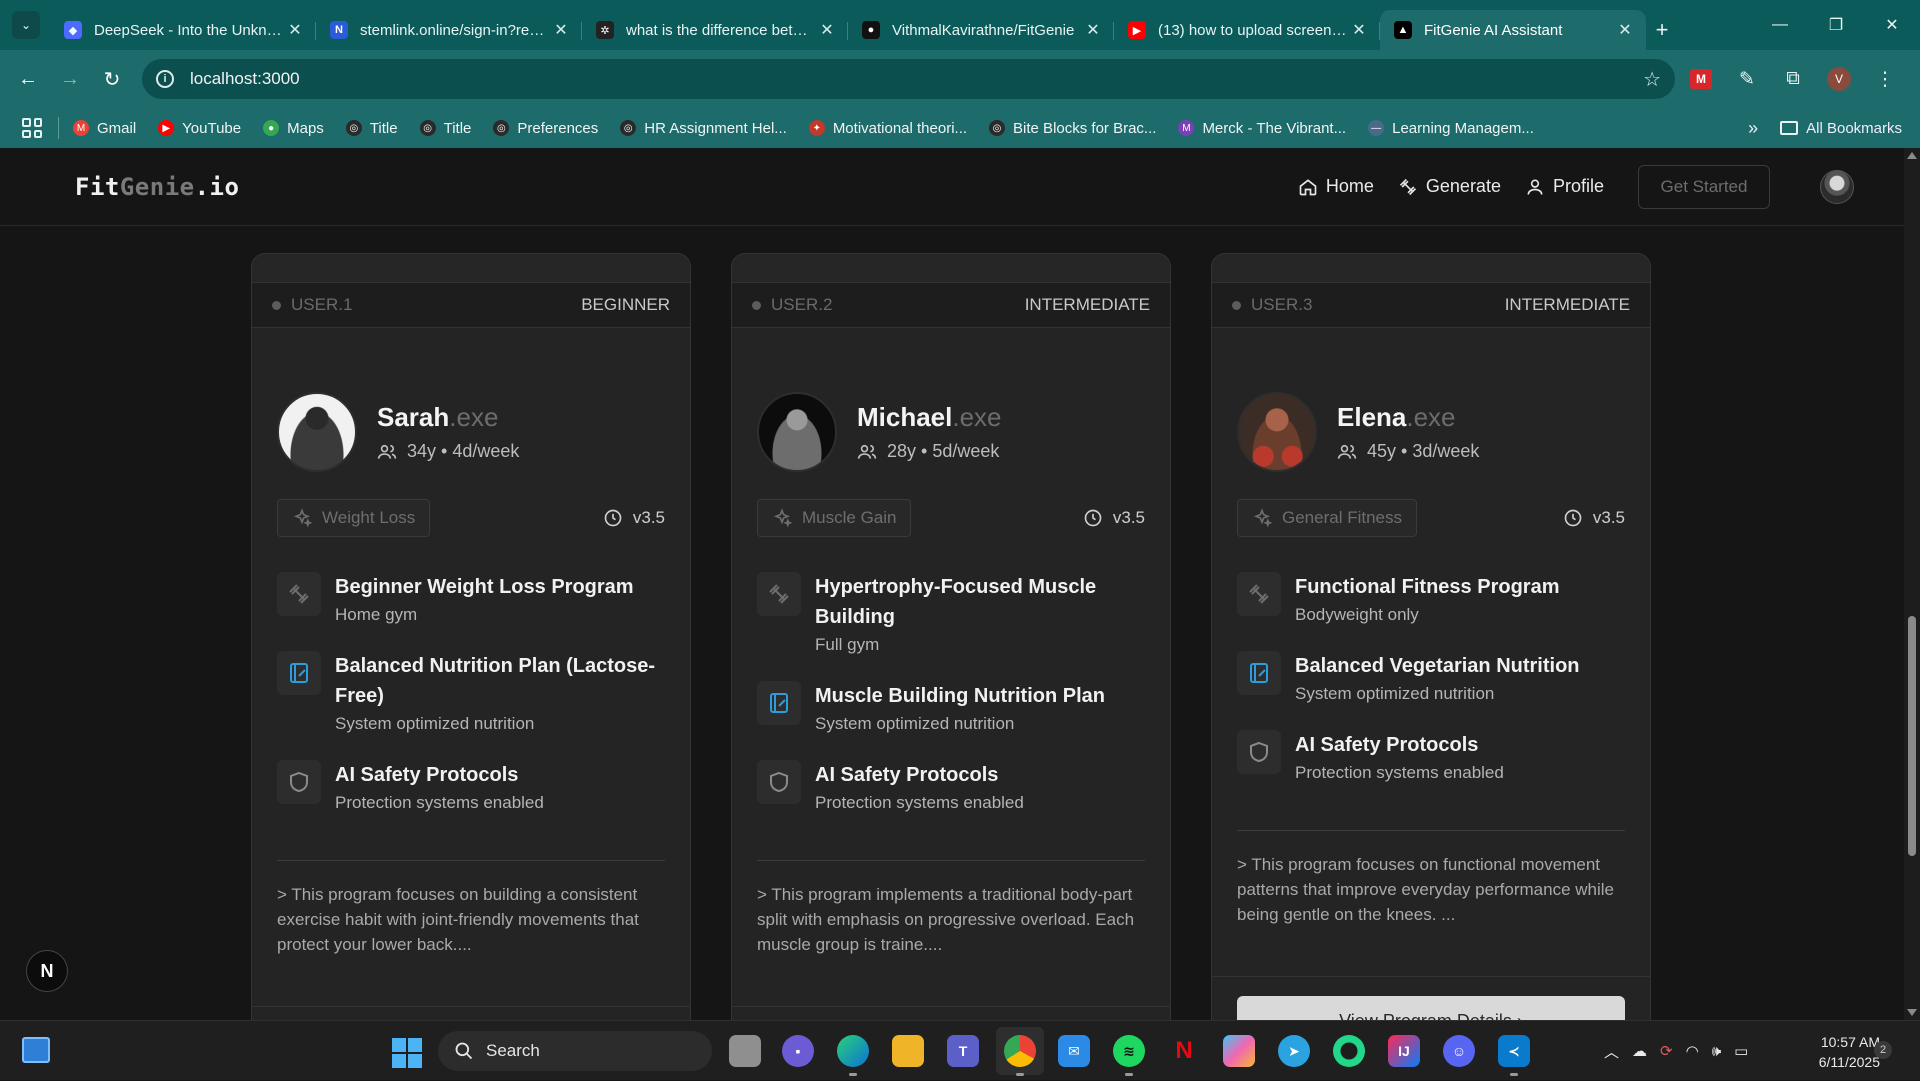 The height and width of the screenshot is (1081, 1920). What do you see at coordinates (797, 432) in the screenshot?
I see `user-photo` at bounding box center [797, 432].